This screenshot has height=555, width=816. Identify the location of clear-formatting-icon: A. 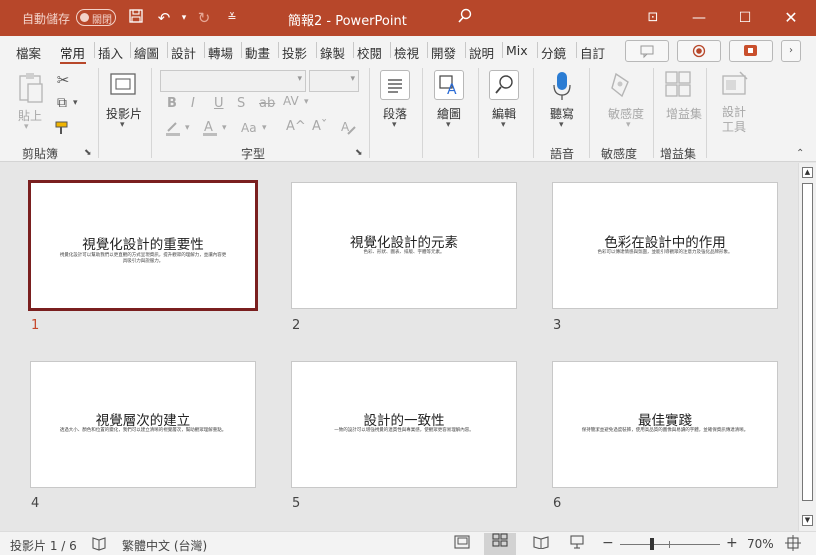
(348, 129).